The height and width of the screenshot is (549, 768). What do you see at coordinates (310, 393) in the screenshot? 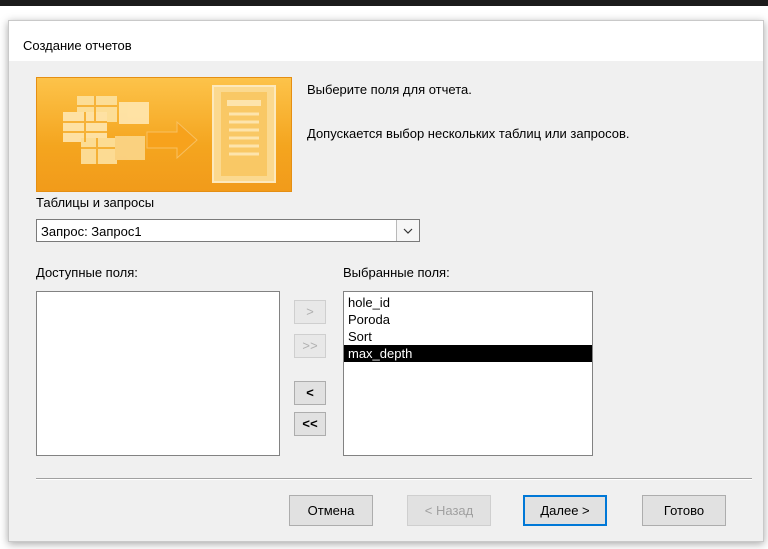
I see `remove-field-button: <` at bounding box center [310, 393].